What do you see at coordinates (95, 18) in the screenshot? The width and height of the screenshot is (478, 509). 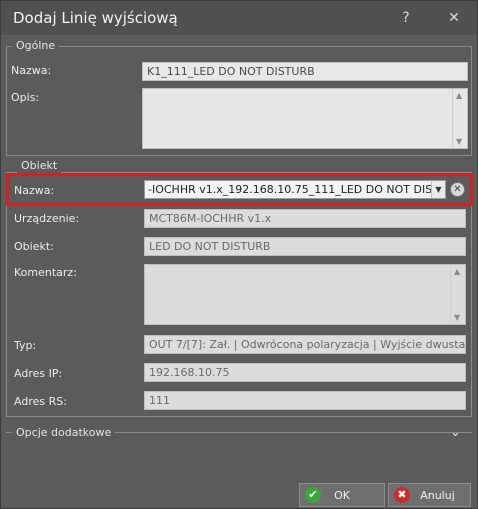 I see `dialog-title: Dodaj Linię wyjściową` at bounding box center [95, 18].